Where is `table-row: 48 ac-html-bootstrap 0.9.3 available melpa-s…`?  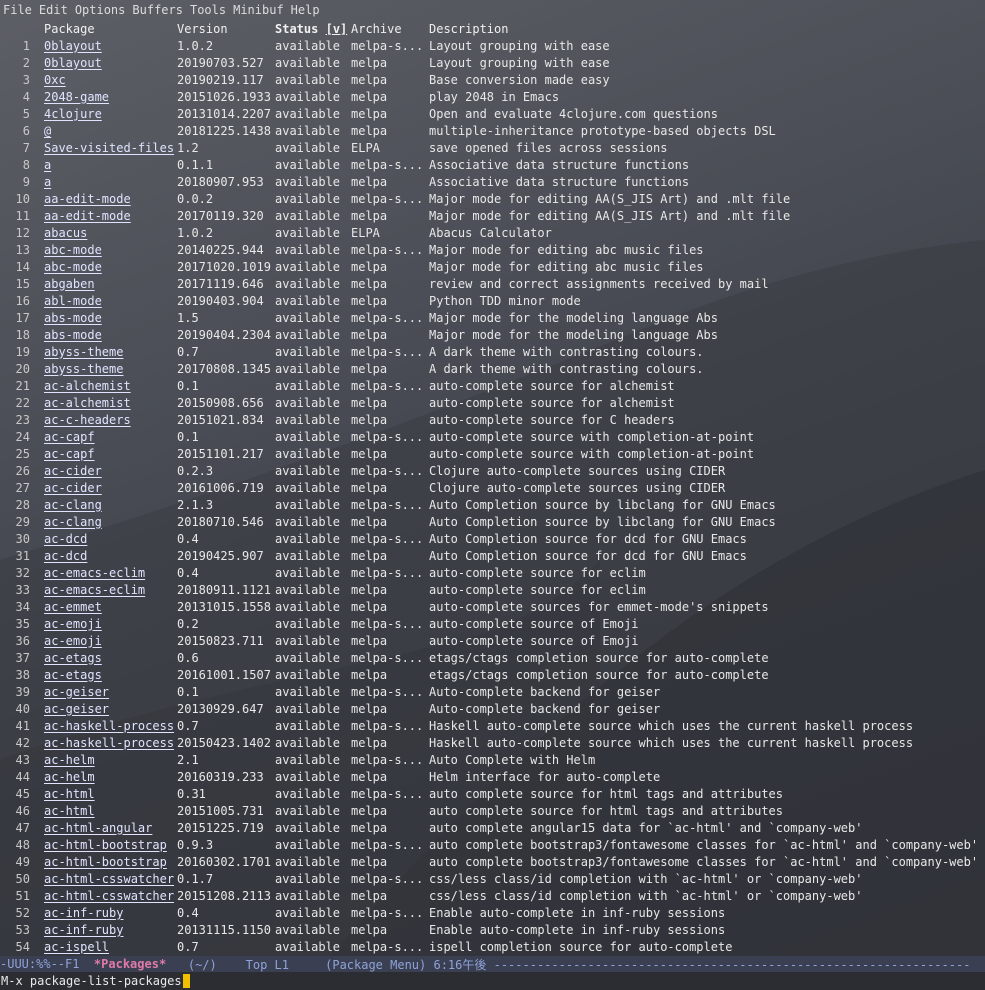
table-row: 48 ac-html-bootstrap 0.9.3 available melpa-s… is located at coordinates (492, 844).